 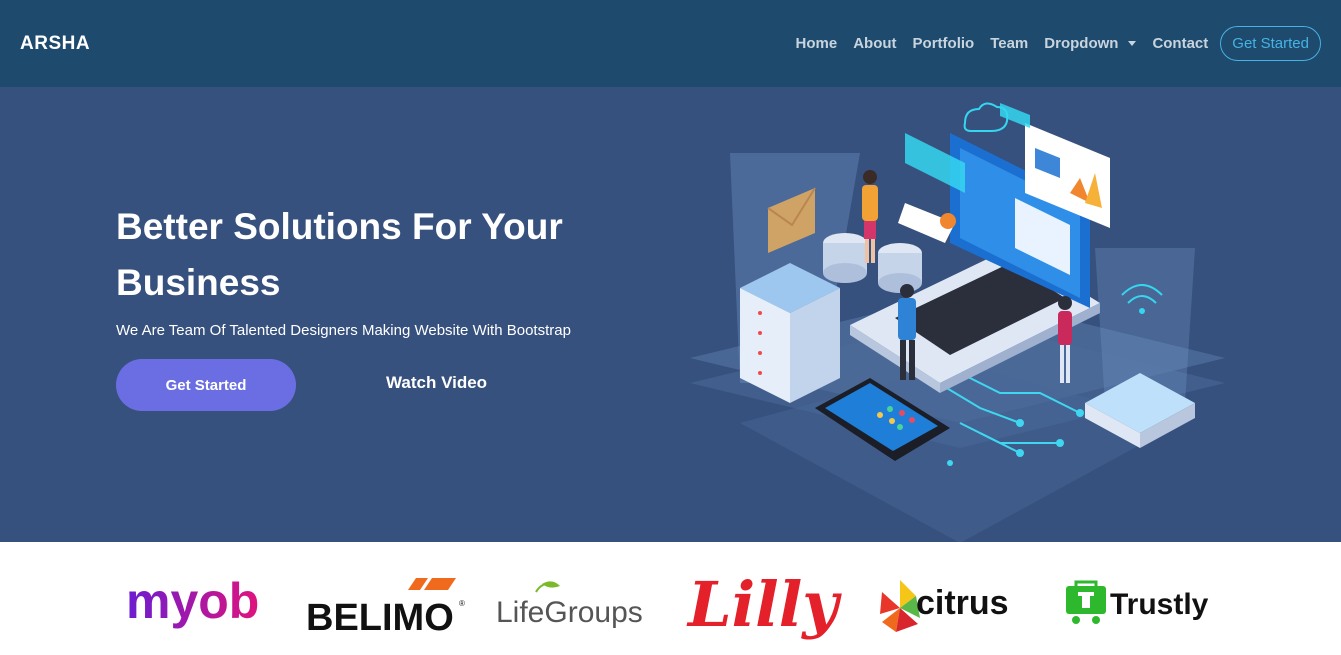 What do you see at coordinates (1159, 604) in the screenshot?
I see `trustly-wordmark: Trustly` at bounding box center [1159, 604].